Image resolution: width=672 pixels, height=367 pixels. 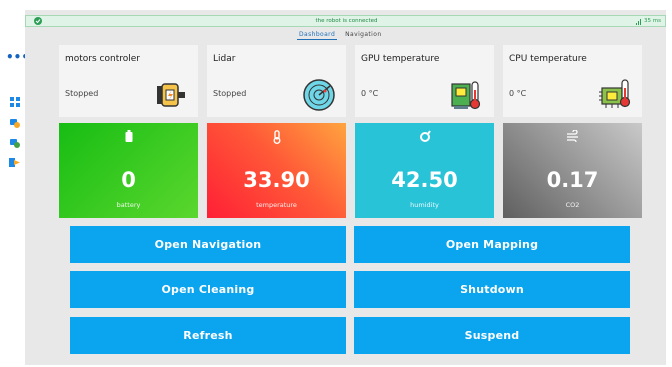 I want to click on temperature-tile: 33.90 temperature, so click(x=276, y=170).